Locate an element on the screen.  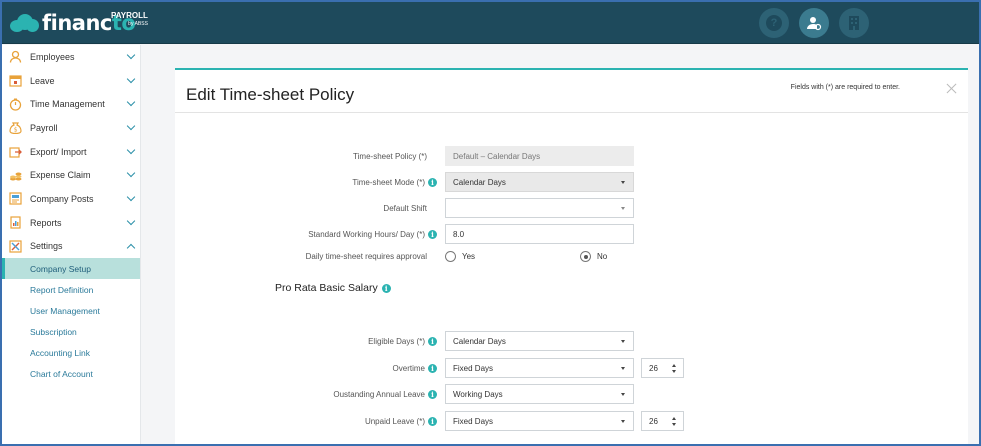
approval-yes-radio: Yes is located at coordinates (460, 256).